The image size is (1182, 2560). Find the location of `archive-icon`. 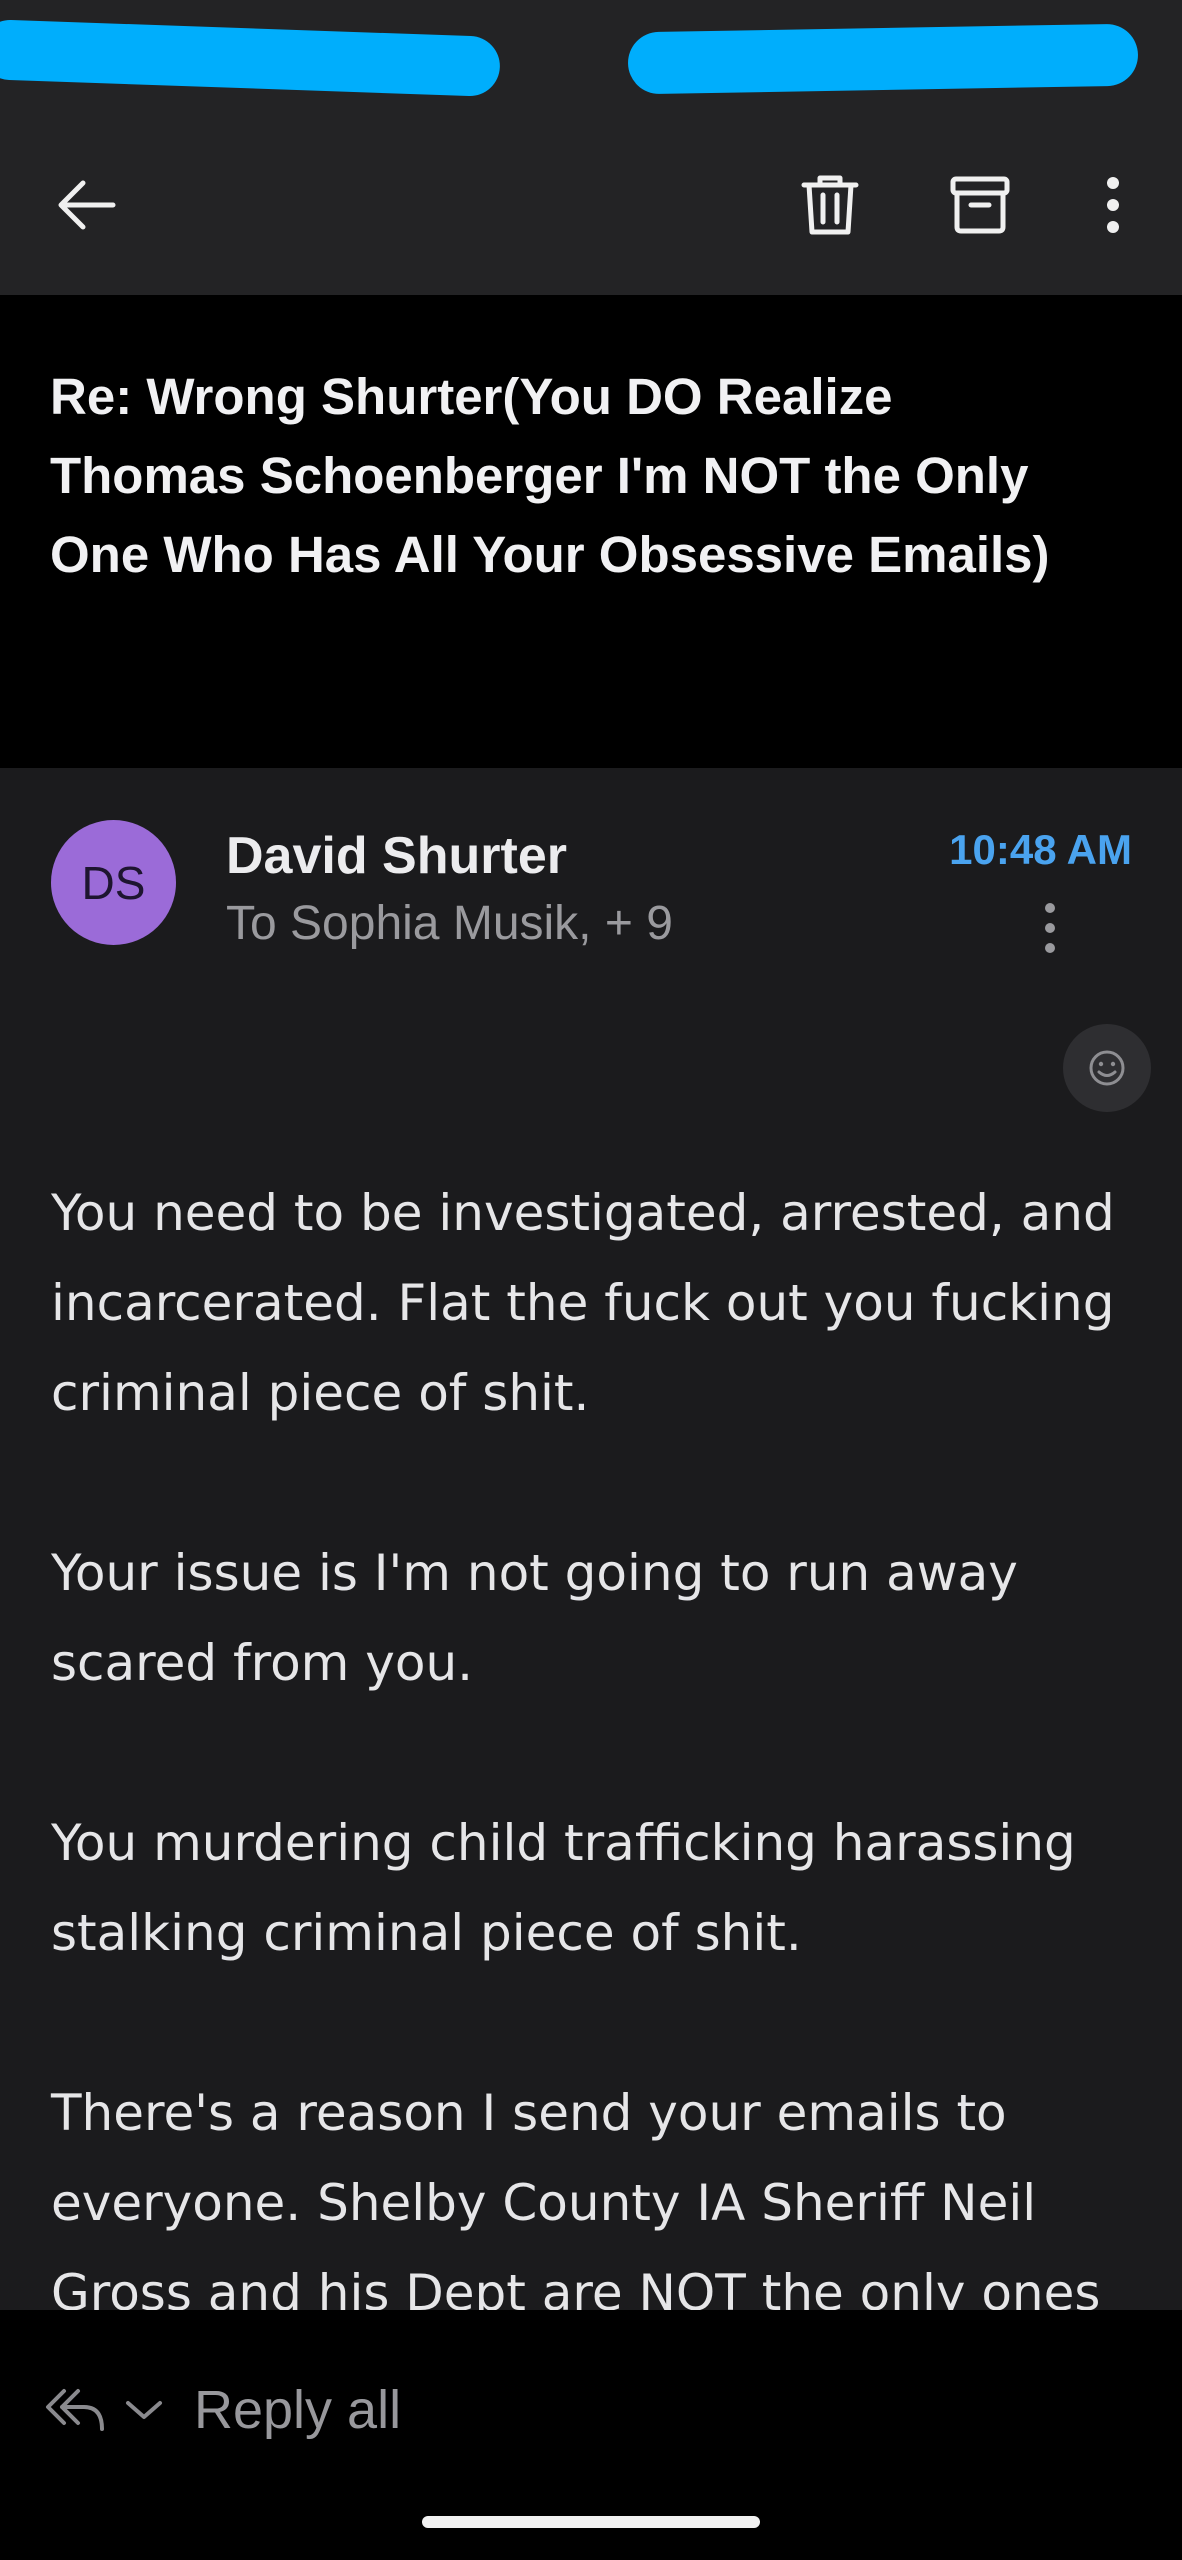

archive-icon is located at coordinates (980, 205).